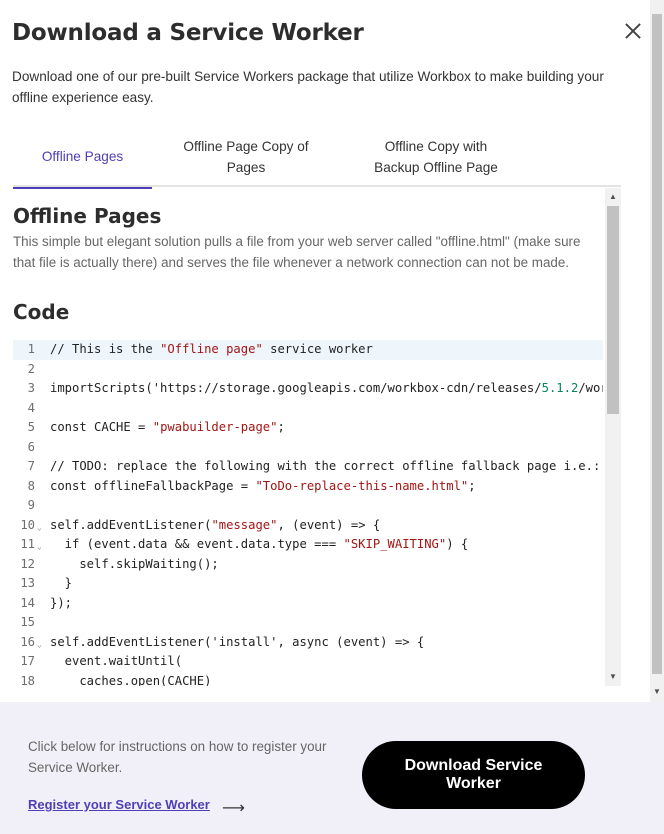  Describe the element at coordinates (317, 349) in the screenshot. I see `code-token: service worker` at that location.